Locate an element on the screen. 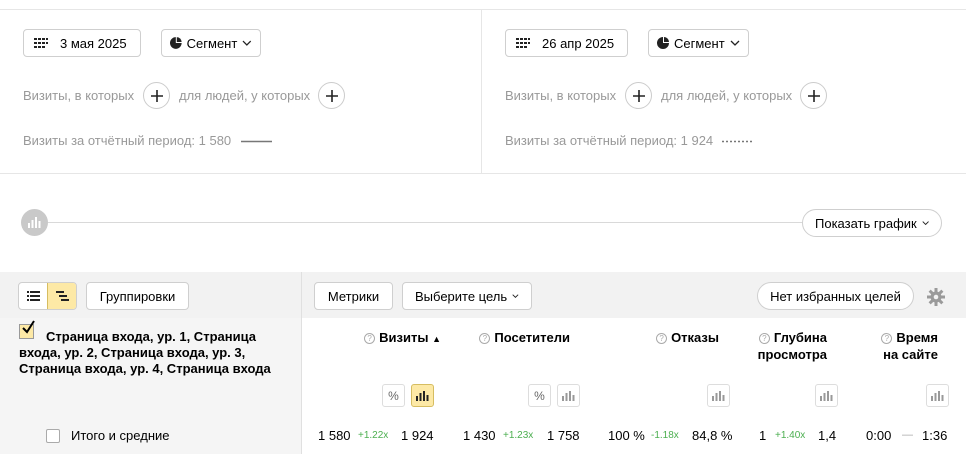  totals-checkbox is located at coordinates (53, 436).